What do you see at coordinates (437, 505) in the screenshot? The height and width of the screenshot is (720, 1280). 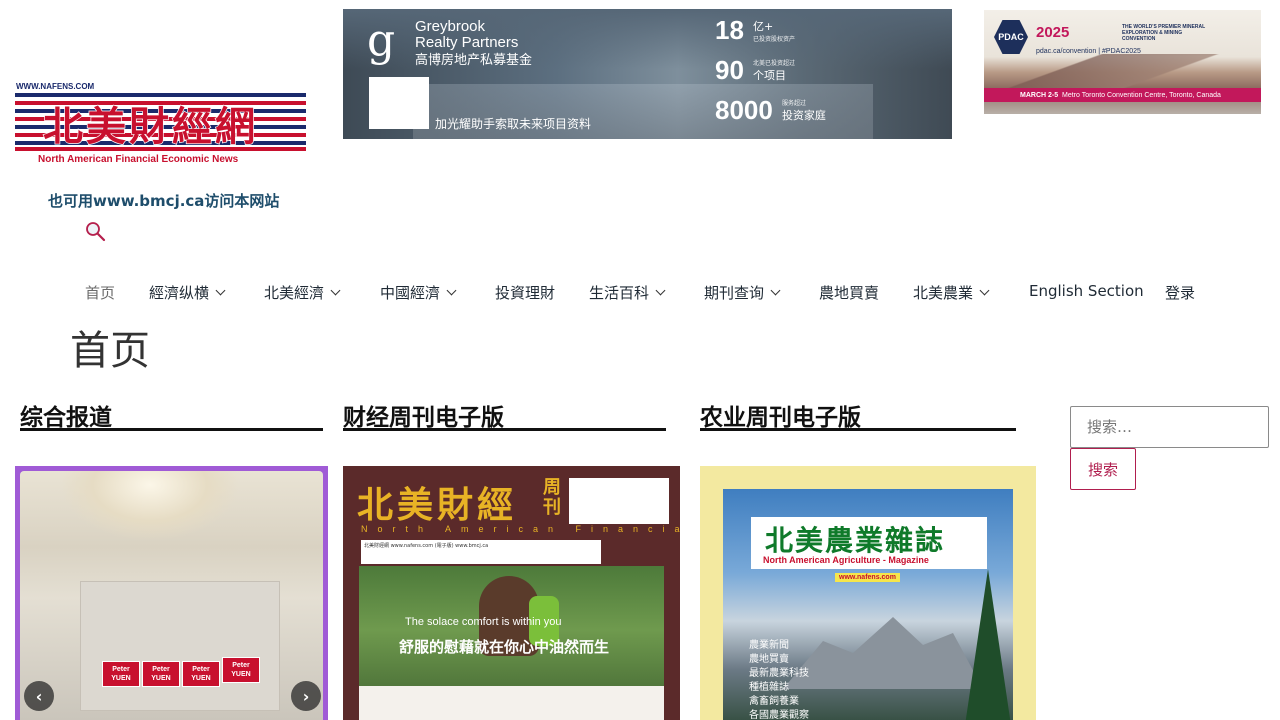 I see `finance-weekly-masthead: 北美財經` at bounding box center [437, 505].